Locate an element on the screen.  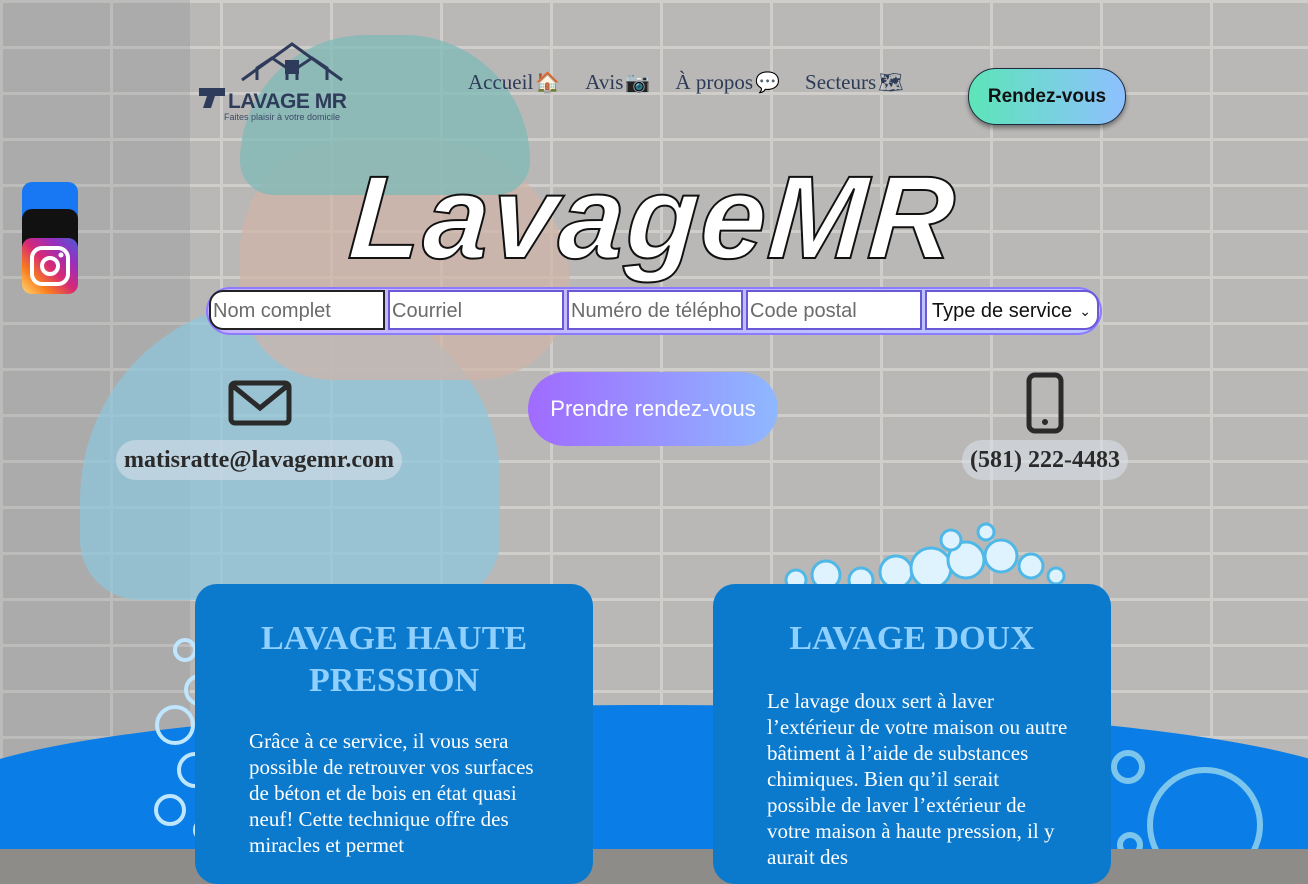
nav-item-secteurs: Secteurs 🗺 is located at coordinates (854, 82).